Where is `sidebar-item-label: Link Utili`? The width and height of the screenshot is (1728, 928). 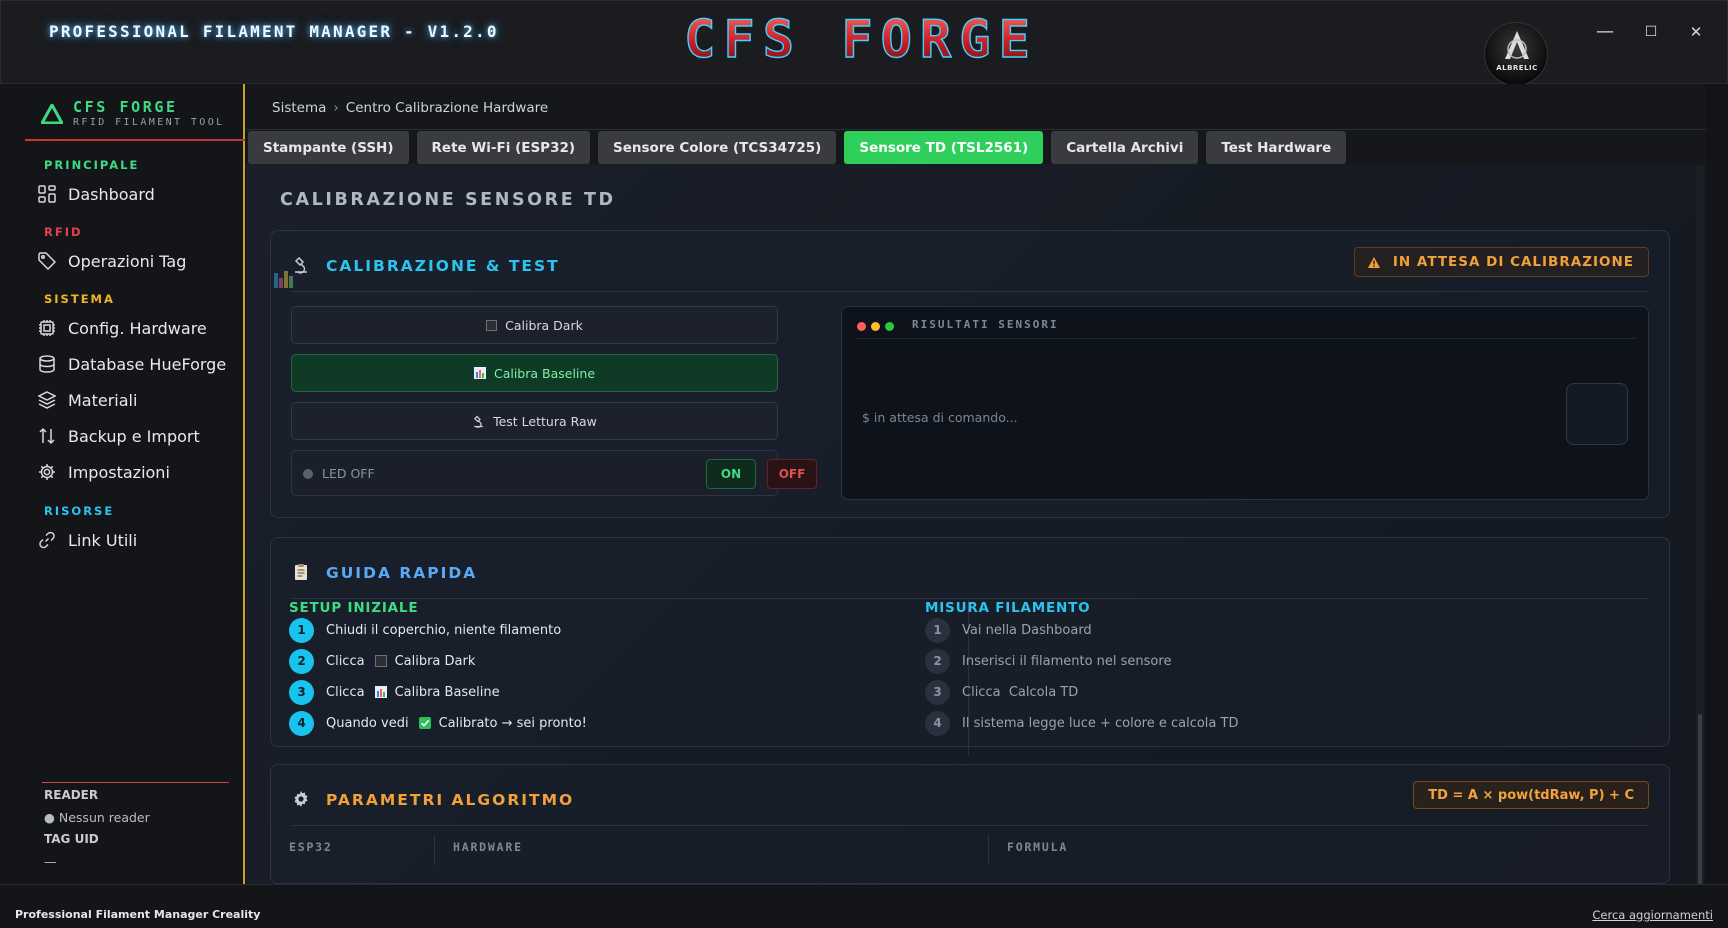
sidebar-item-label: Link Utili is located at coordinates (103, 540).